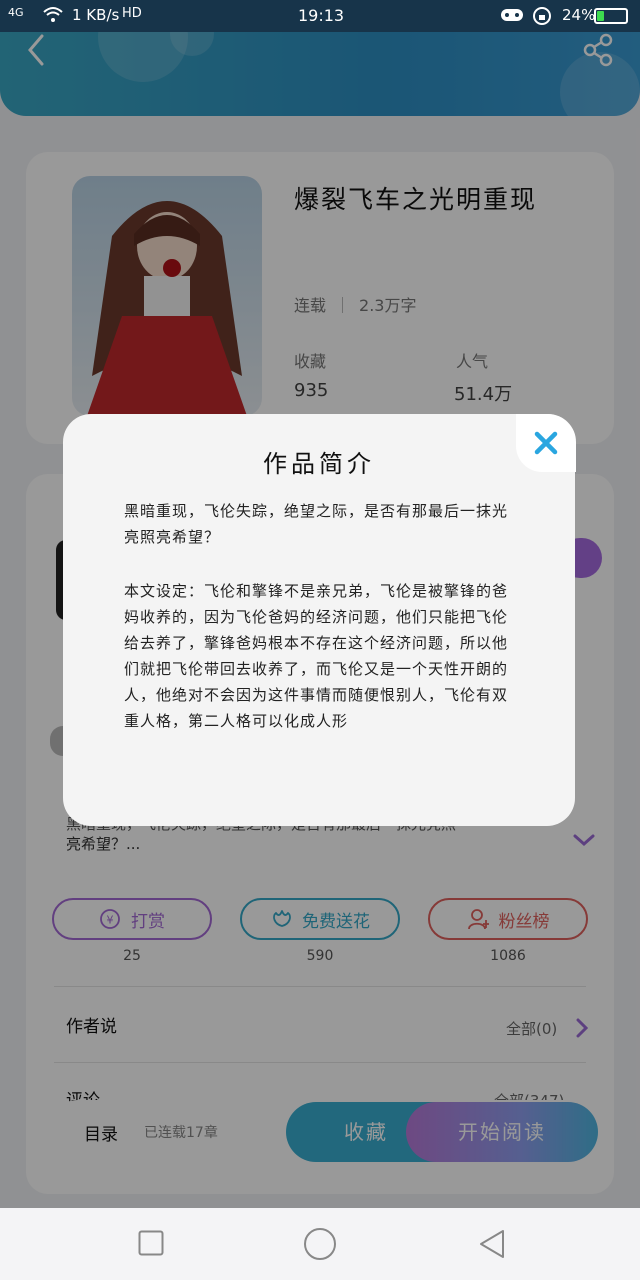 This screenshot has width=640, height=1280. Describe the element at coordinates (579, 15) in the screenshot. I see `battery-percent: 24%` at that location.